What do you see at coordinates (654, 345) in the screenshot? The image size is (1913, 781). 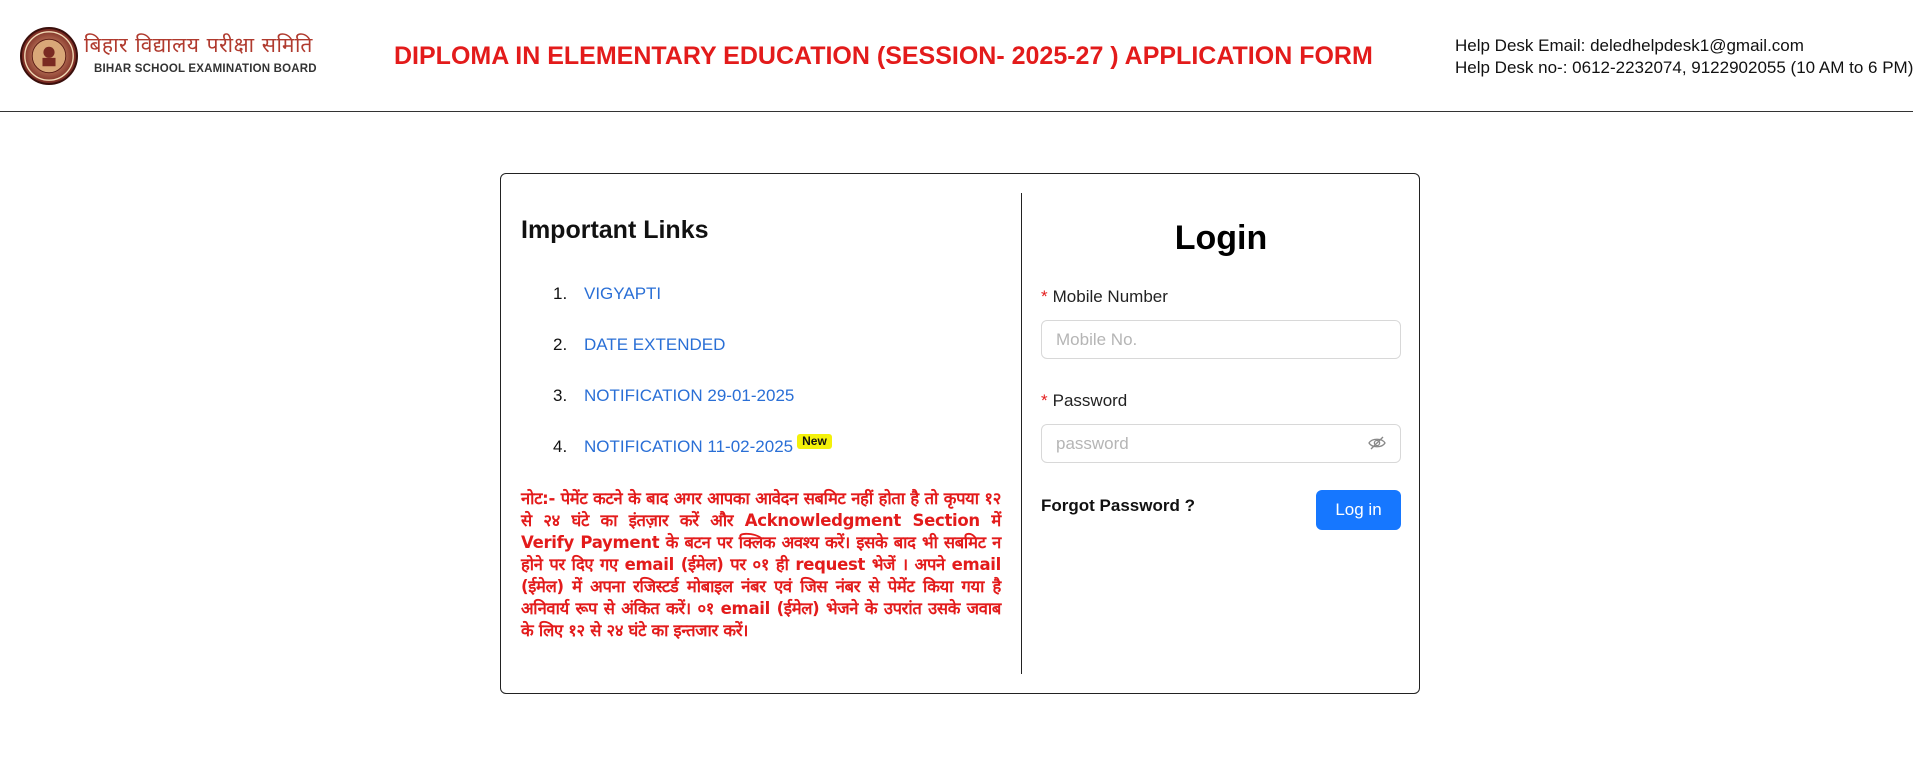 I see `link-date-extended: DATE EXTENDED` at bounding box center [654, 345].